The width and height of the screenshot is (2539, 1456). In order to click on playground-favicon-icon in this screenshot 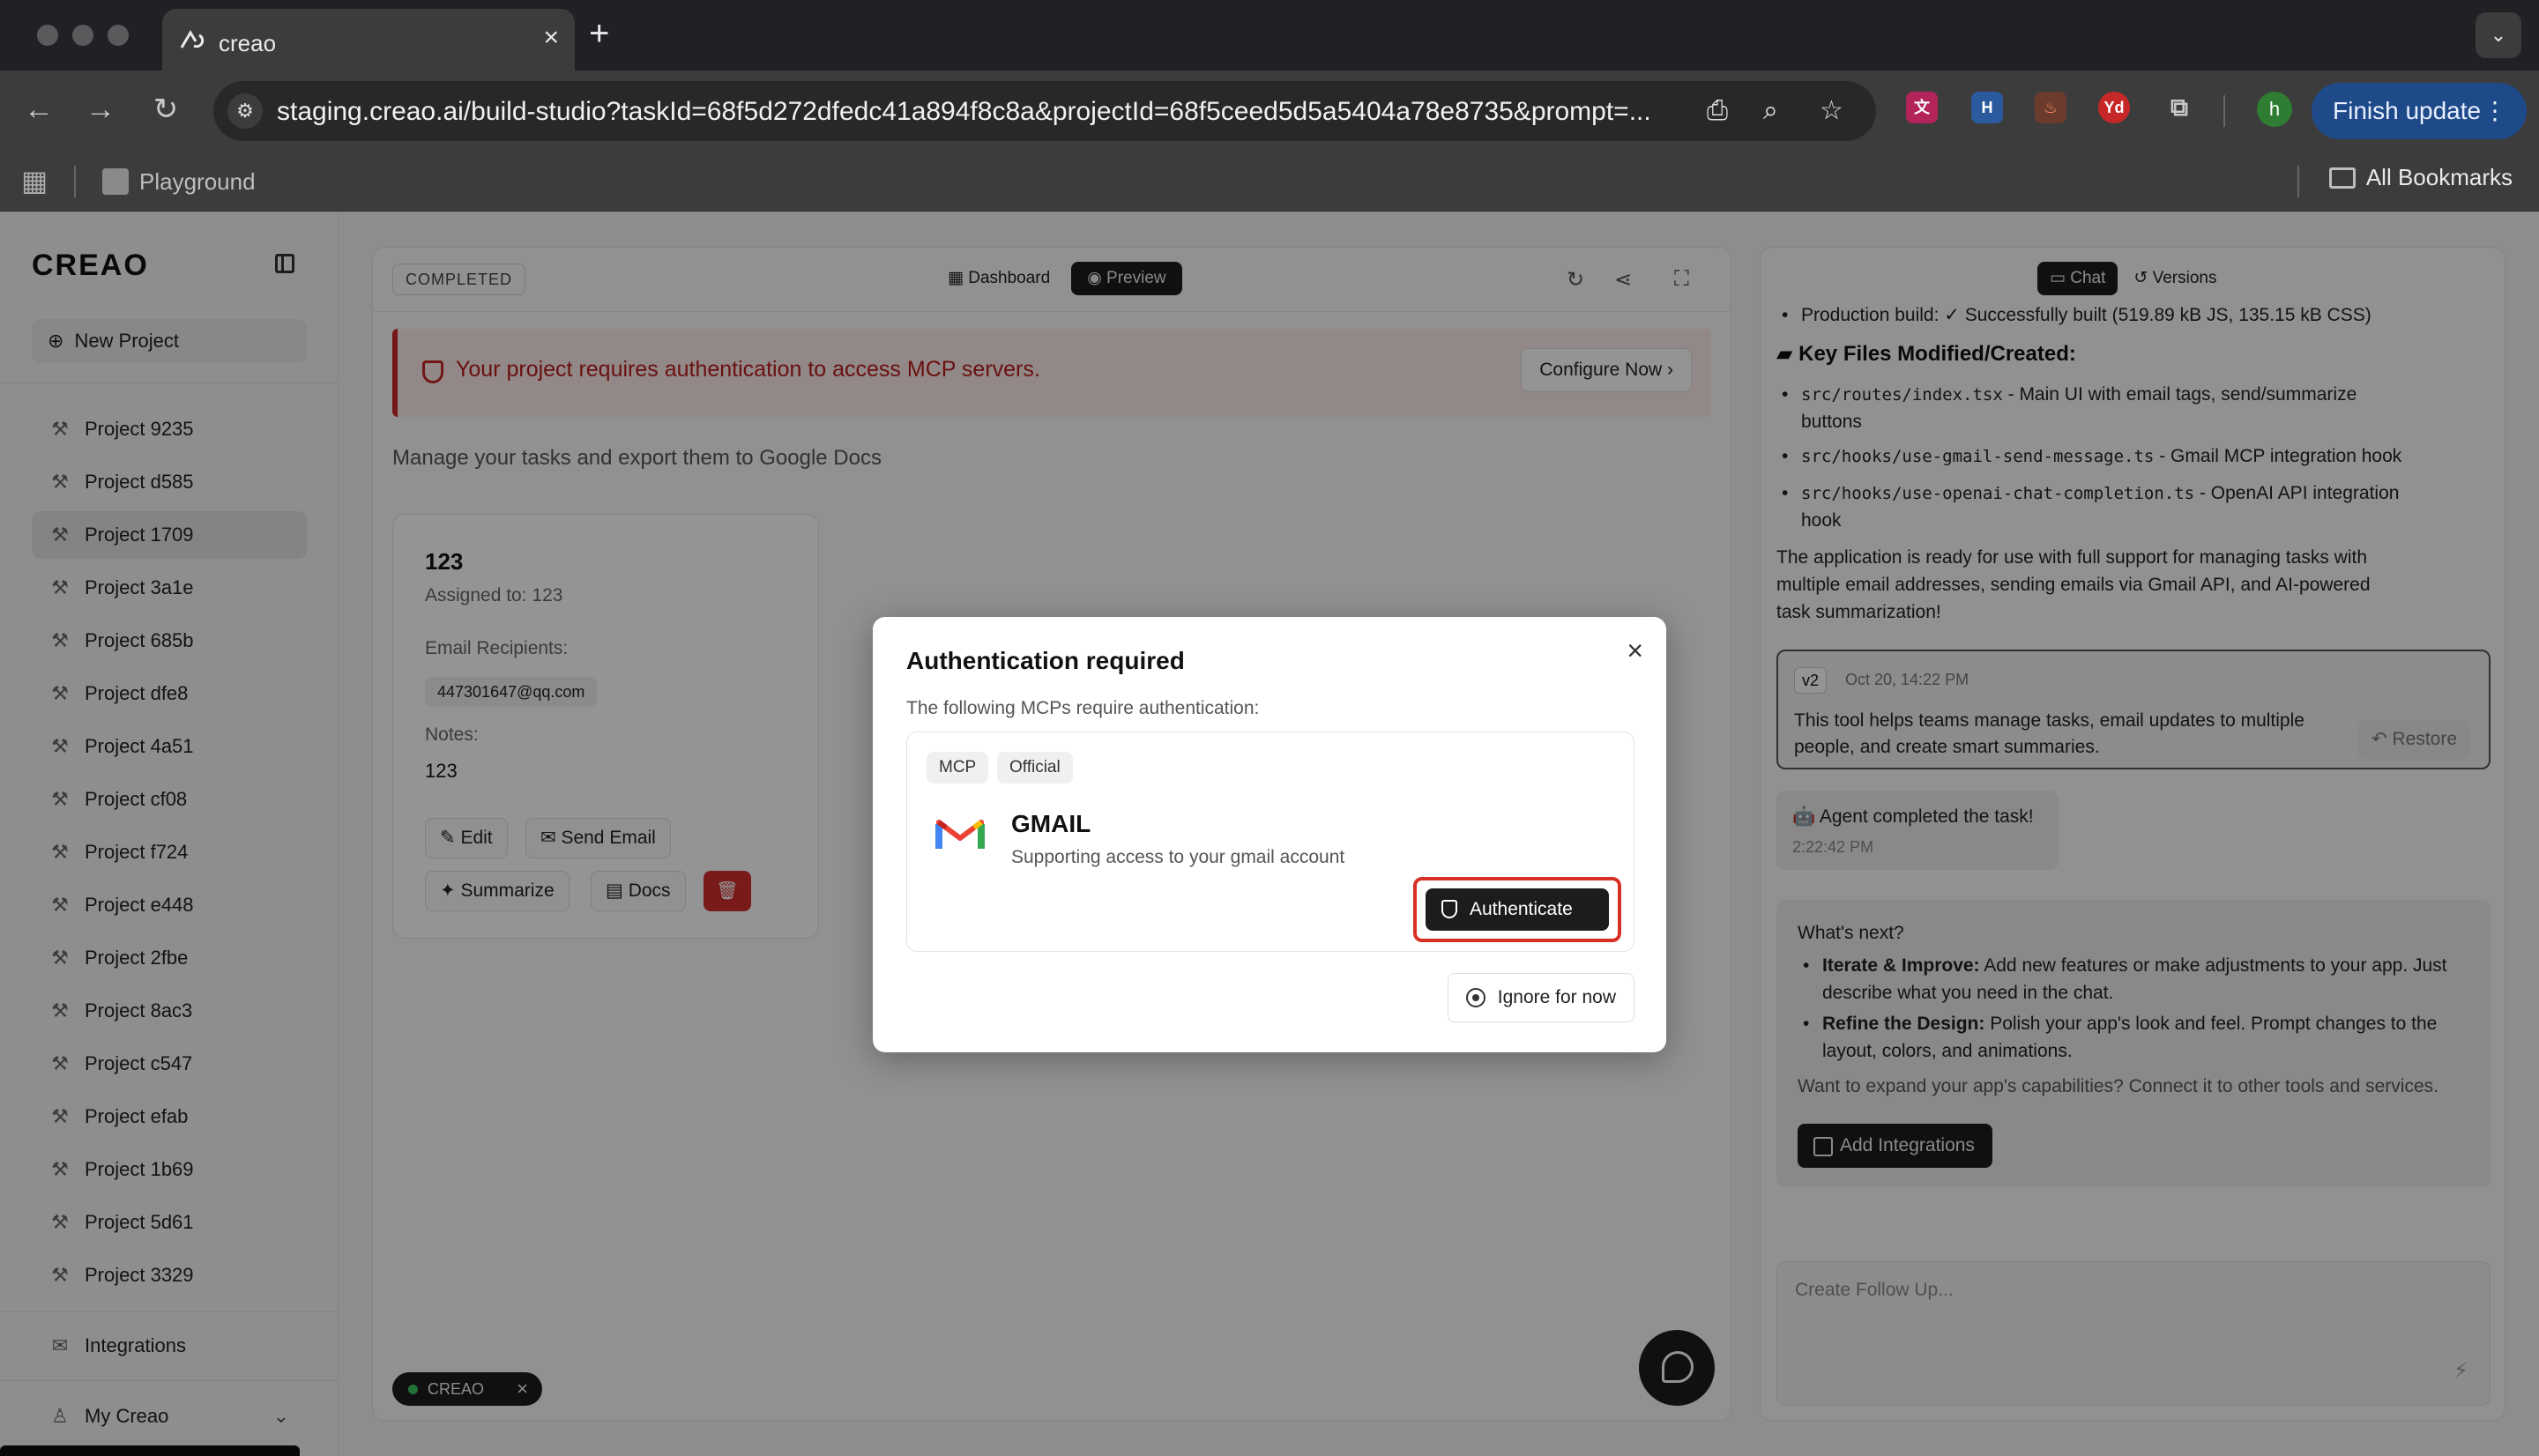, I will do `click(115, 181)`.